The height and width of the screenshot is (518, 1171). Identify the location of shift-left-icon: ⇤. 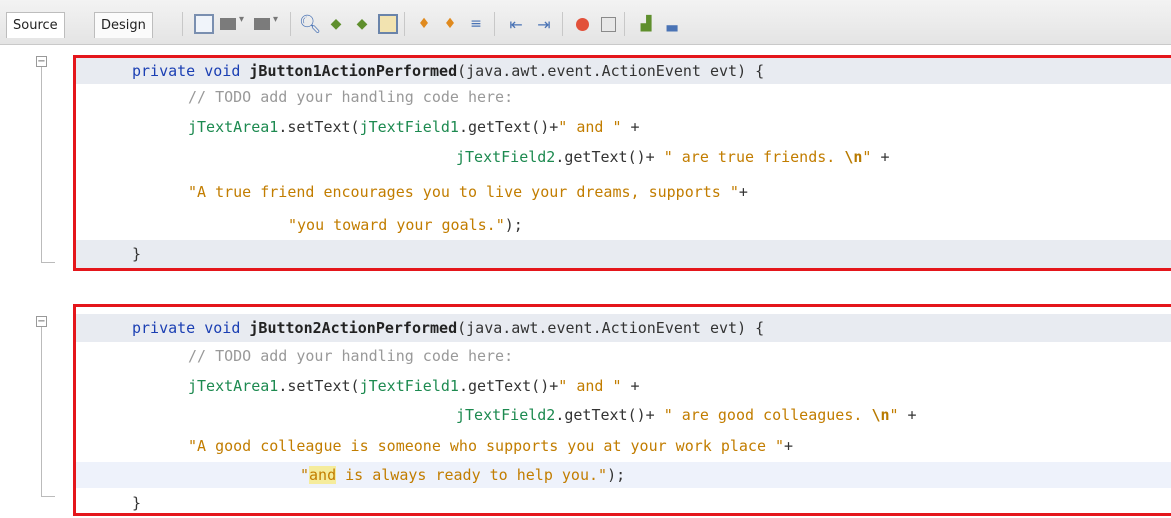
(516, 24).